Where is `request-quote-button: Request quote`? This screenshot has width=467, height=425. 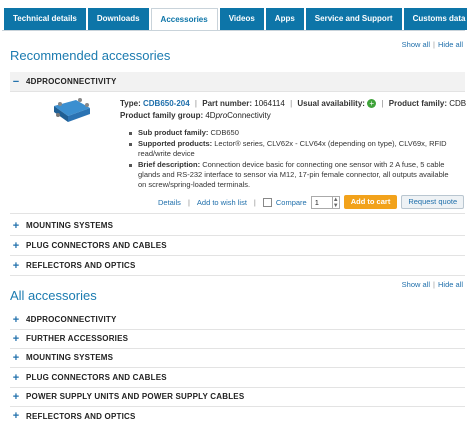
request-quote-button: Request quote is located at coordinates (433, 202).